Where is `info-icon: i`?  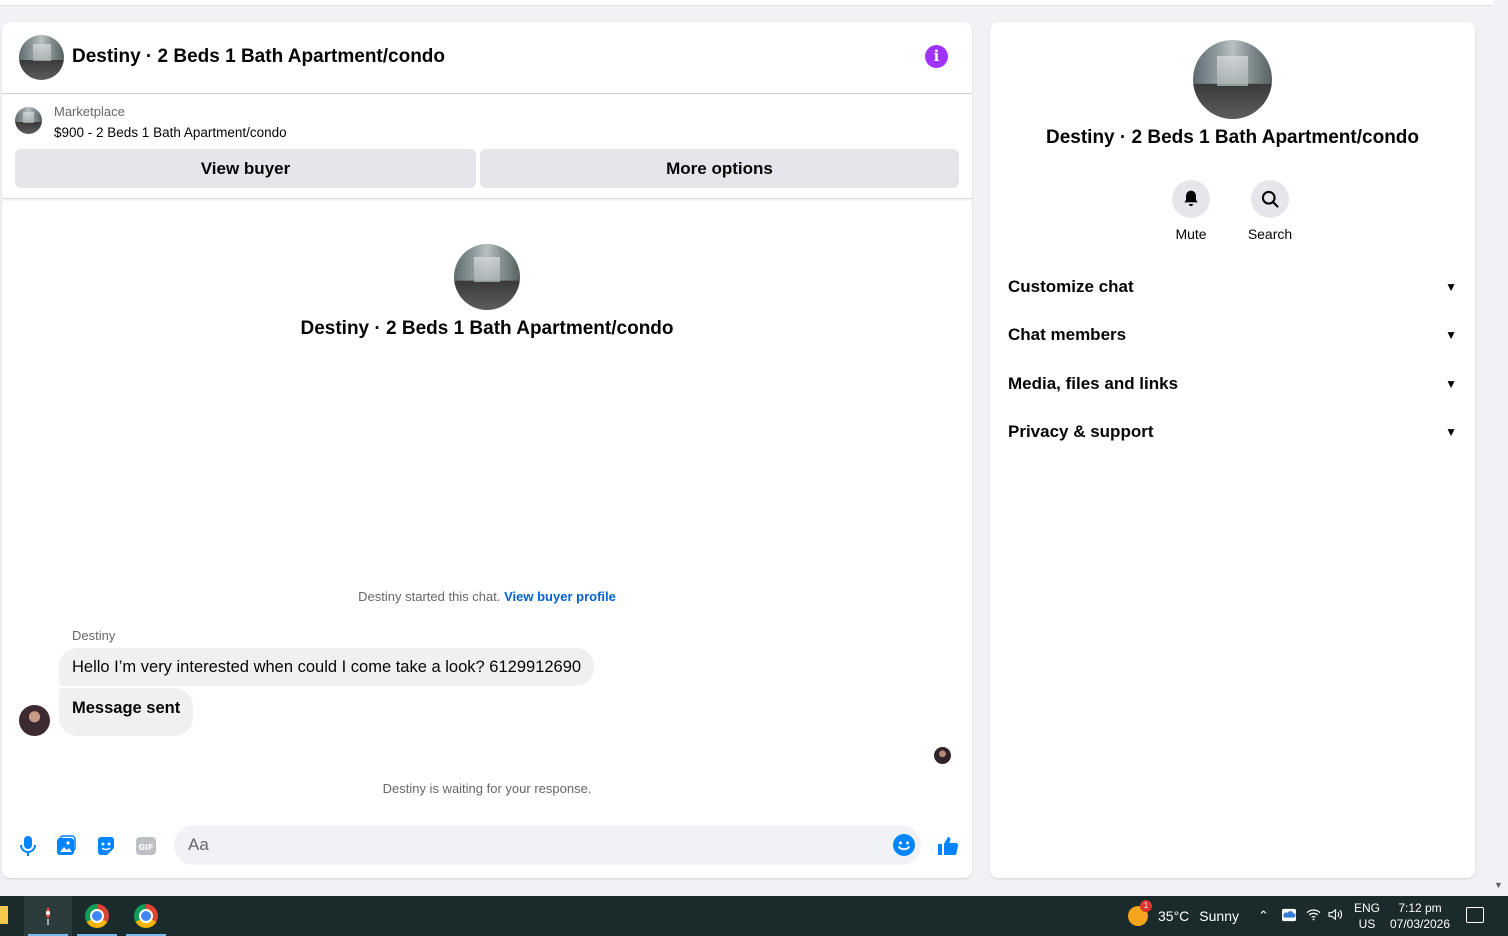 info-icon: i is located at coordinates (936, 56).